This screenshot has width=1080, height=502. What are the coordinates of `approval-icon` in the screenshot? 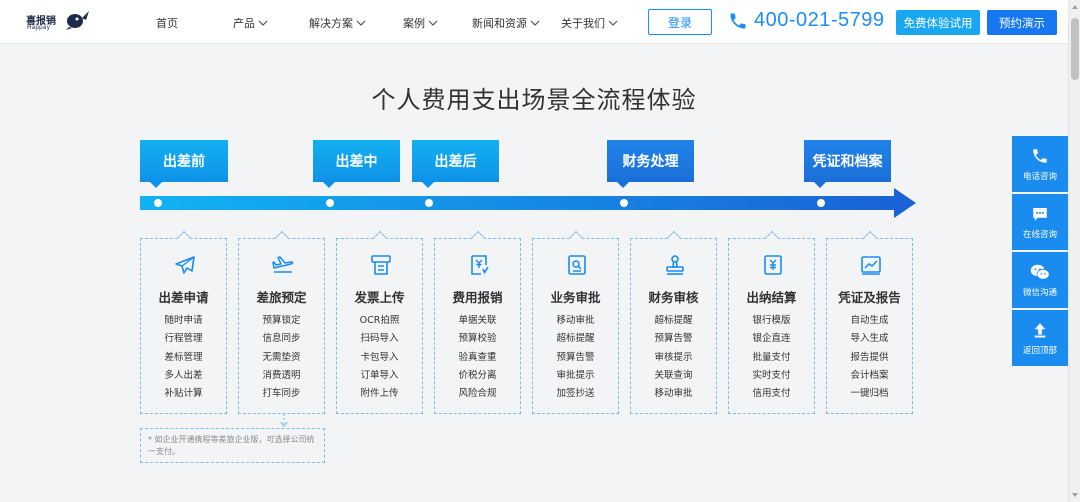 It's located at (577, 265).